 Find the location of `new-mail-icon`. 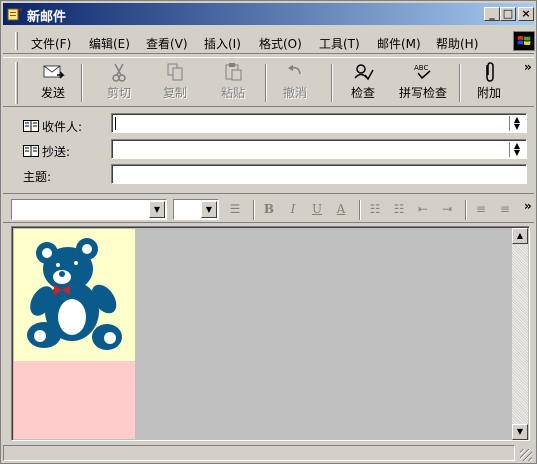

new-mail-icon is located at coordinates (14, 14).